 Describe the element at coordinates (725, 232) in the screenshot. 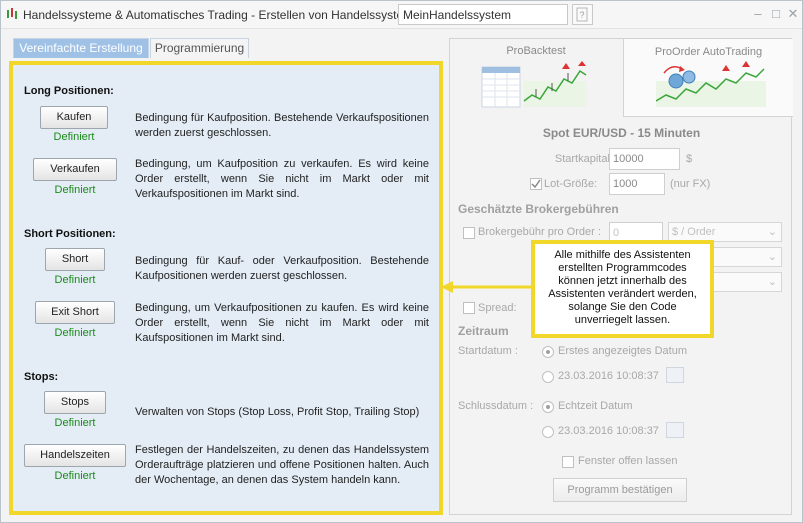

I see `broker-fee-unit-select: $ / Order ⌄` at that location.